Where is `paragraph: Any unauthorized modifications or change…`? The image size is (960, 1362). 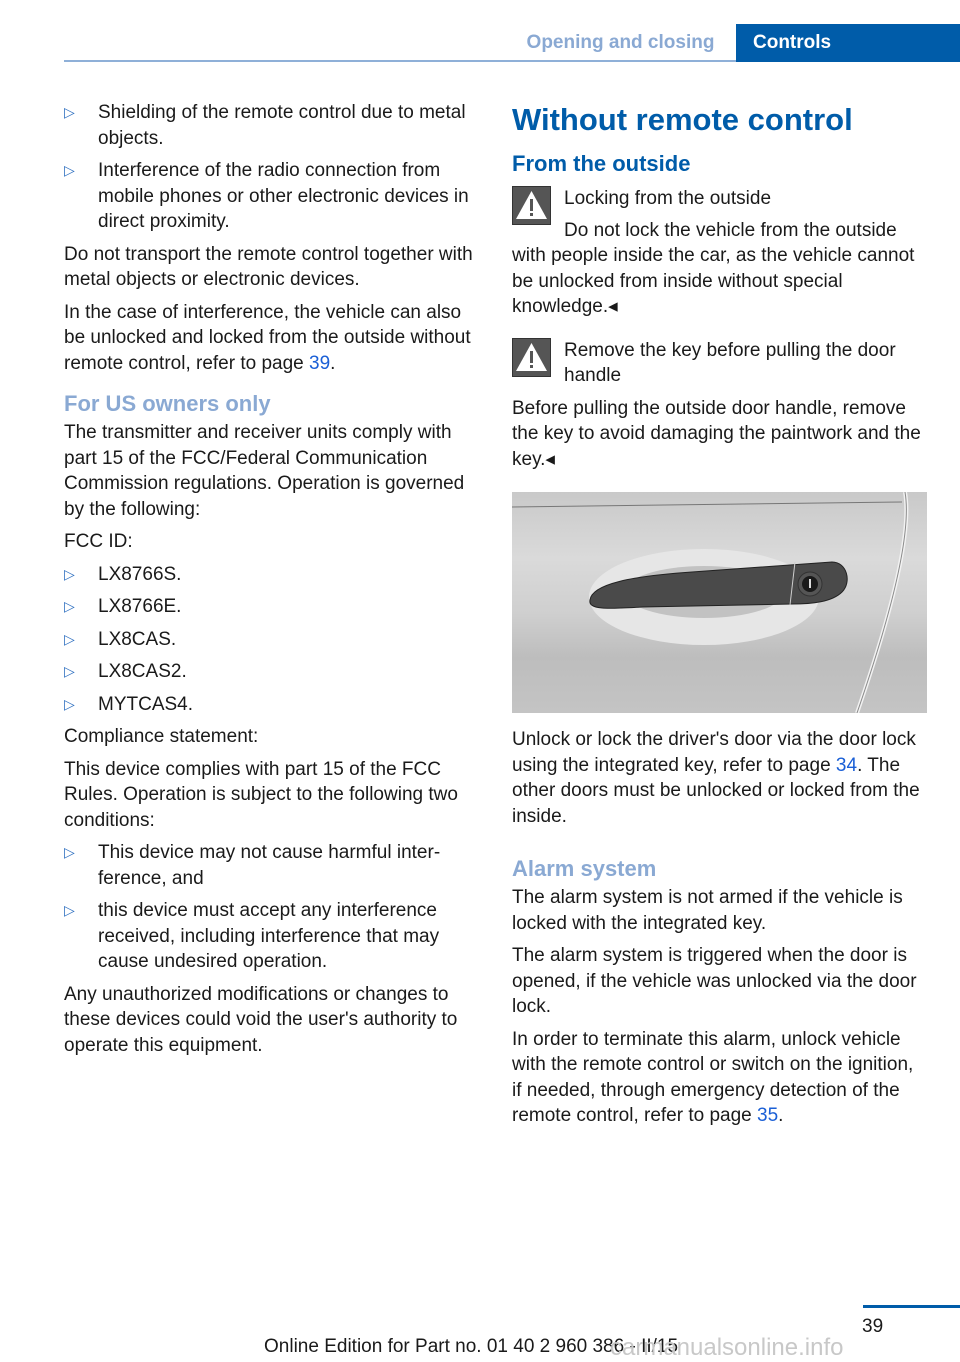 paragraph: Any unauthorized modifications or change… is located at coordinates (261, 1019).